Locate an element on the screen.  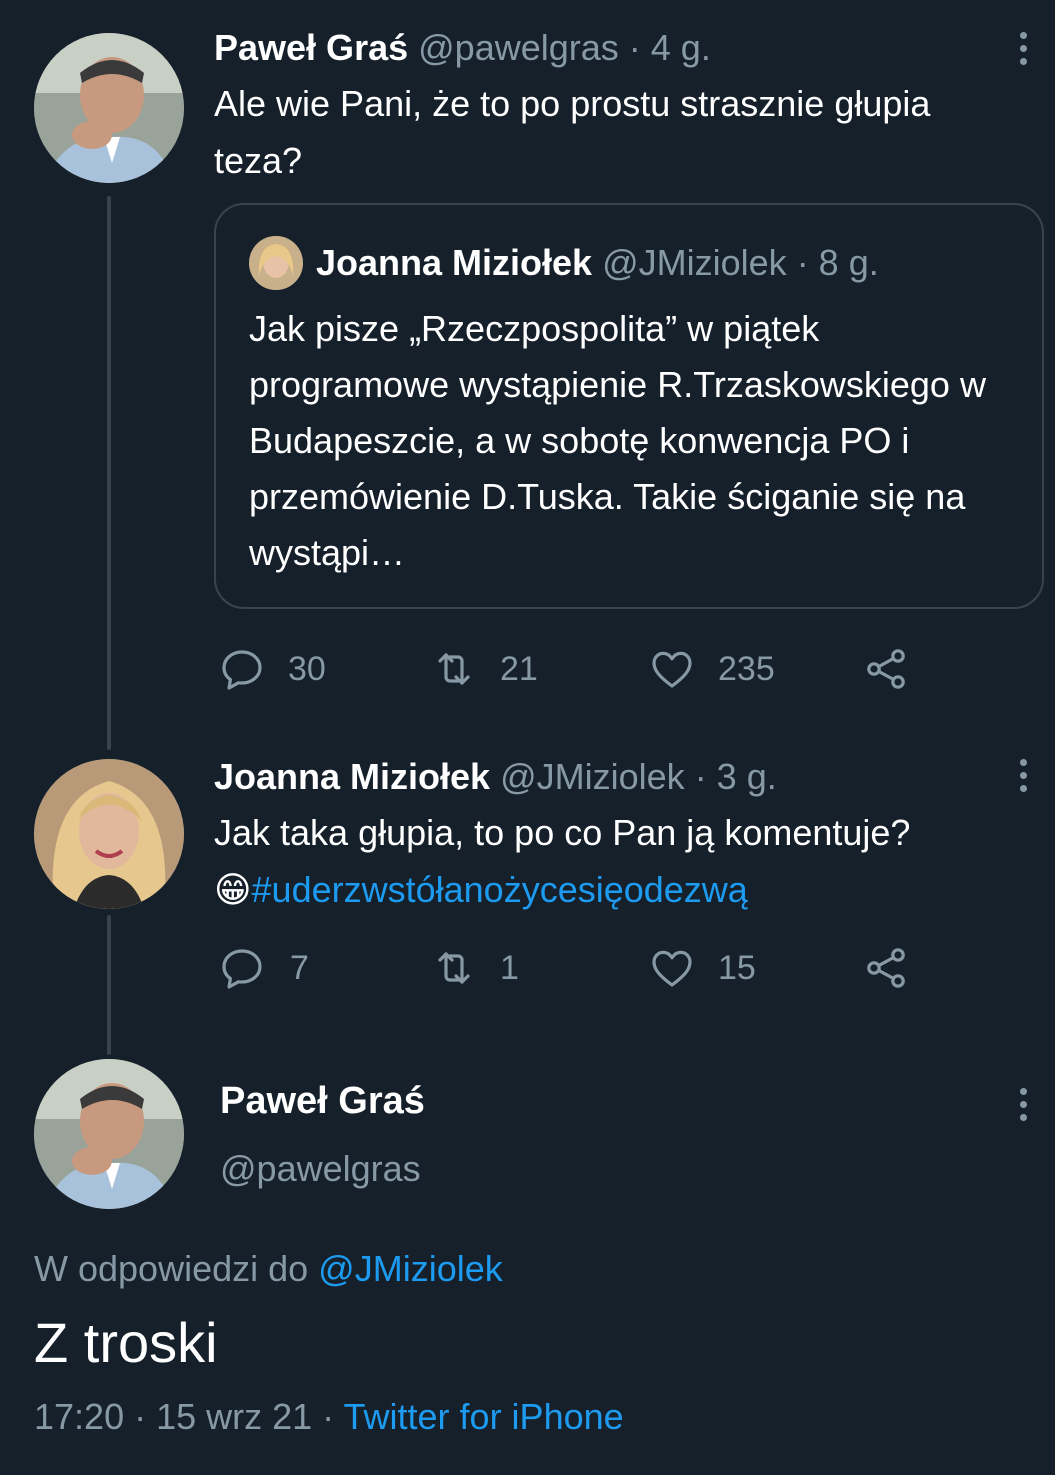
main-author-handle: @pawelgras is located at coordinates (320, 1169).